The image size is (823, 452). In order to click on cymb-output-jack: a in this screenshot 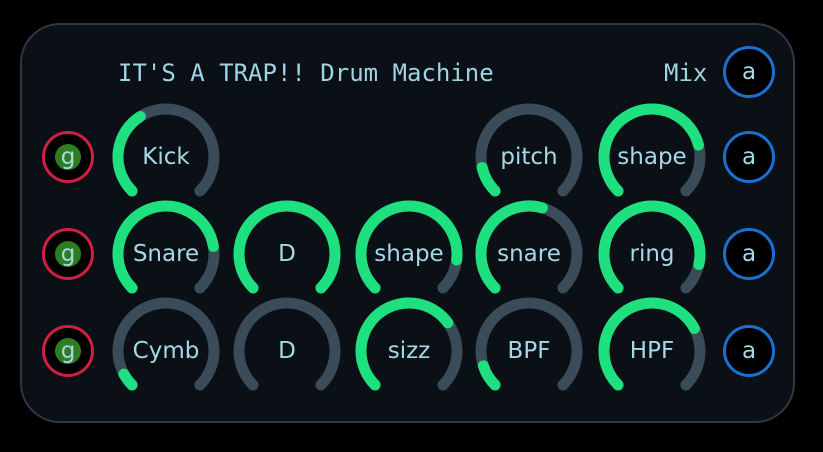, I will do `click(749, 351)`.